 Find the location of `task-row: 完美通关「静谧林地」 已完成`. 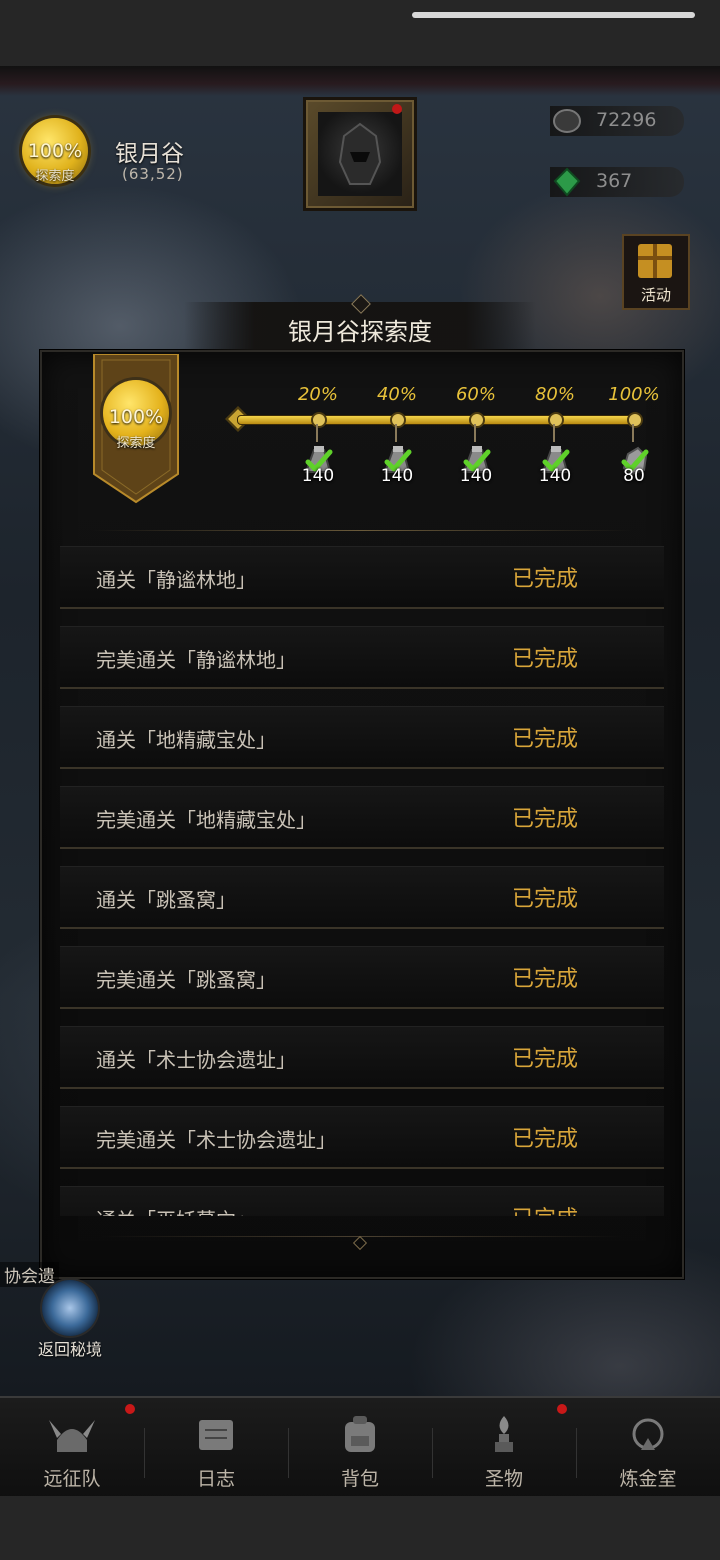

task-row: 完美通关「静谧林地」 已完成 is located at coordinates (362, 657).